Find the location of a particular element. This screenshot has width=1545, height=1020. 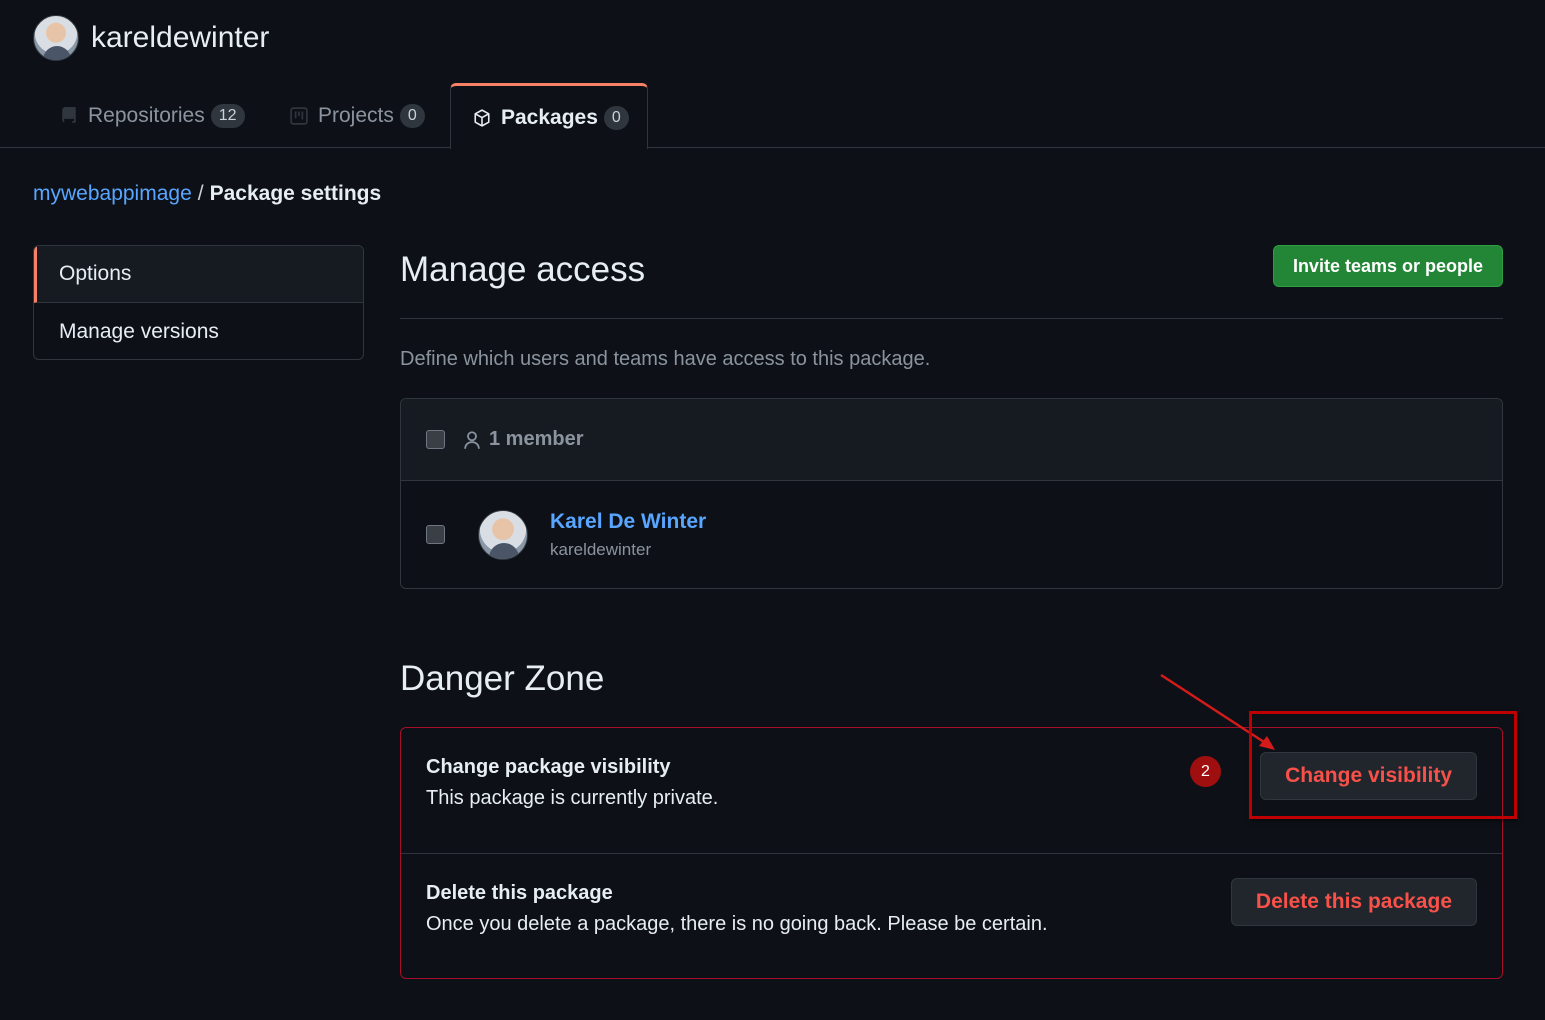

danger-zone-title: Danger Zone is located at coordinates (502, 678).